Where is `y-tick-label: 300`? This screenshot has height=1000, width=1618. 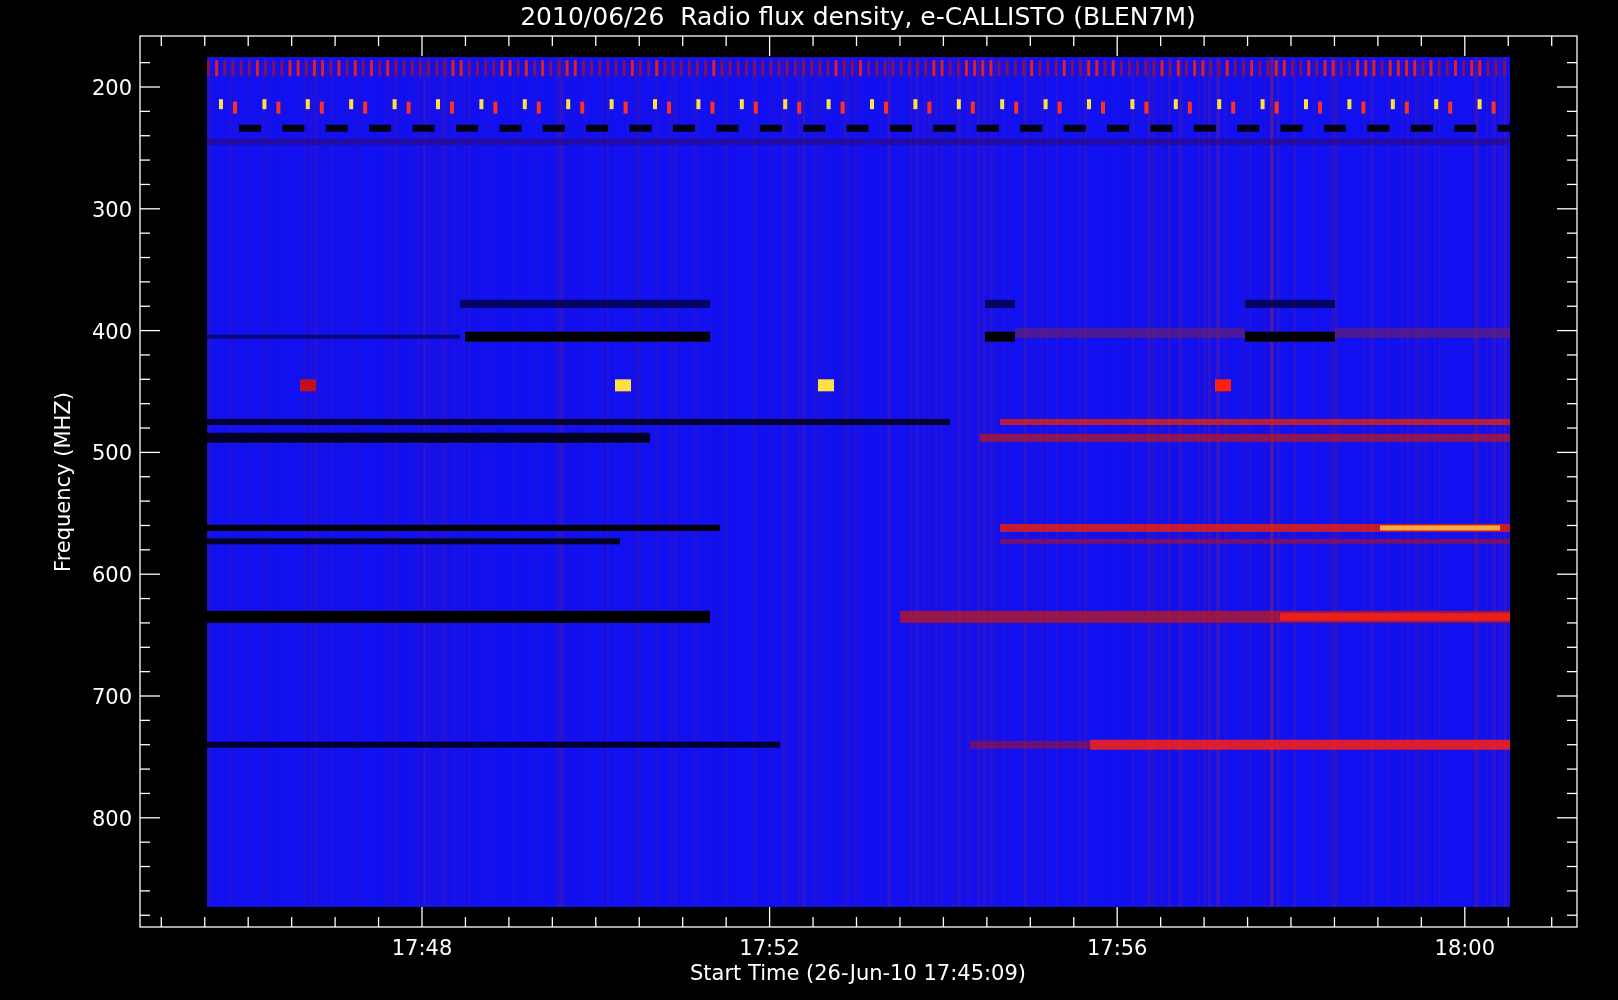 y-tick-label: 300 is located at coordinates (111, 209).